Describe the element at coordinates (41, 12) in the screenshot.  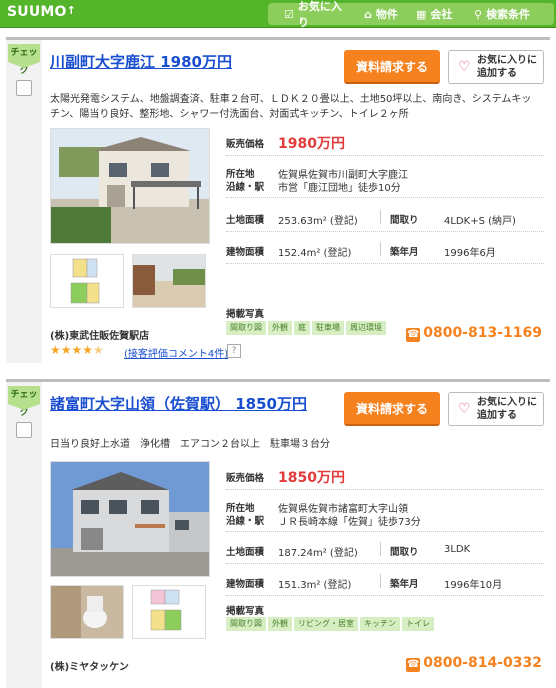
I see `suumo-logo: SUUMO↑` at that location.